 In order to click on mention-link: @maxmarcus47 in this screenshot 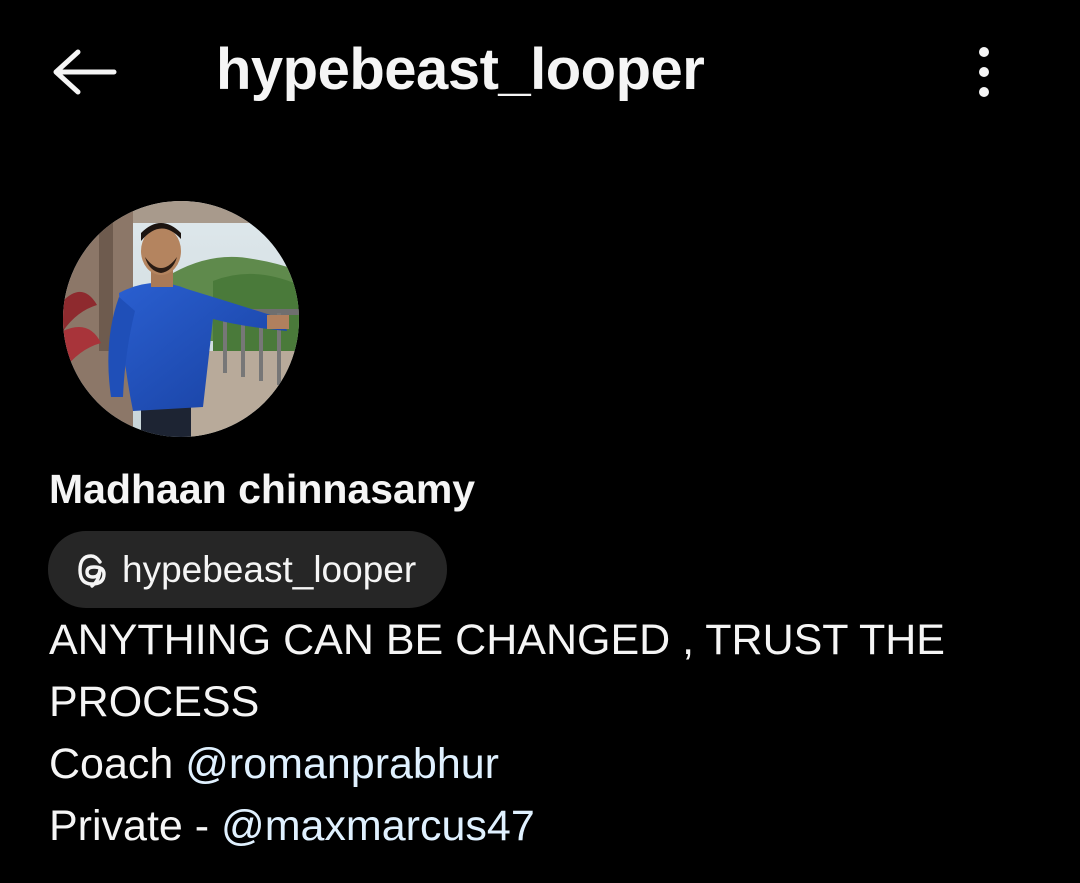, I will do `click(378, 826)`.